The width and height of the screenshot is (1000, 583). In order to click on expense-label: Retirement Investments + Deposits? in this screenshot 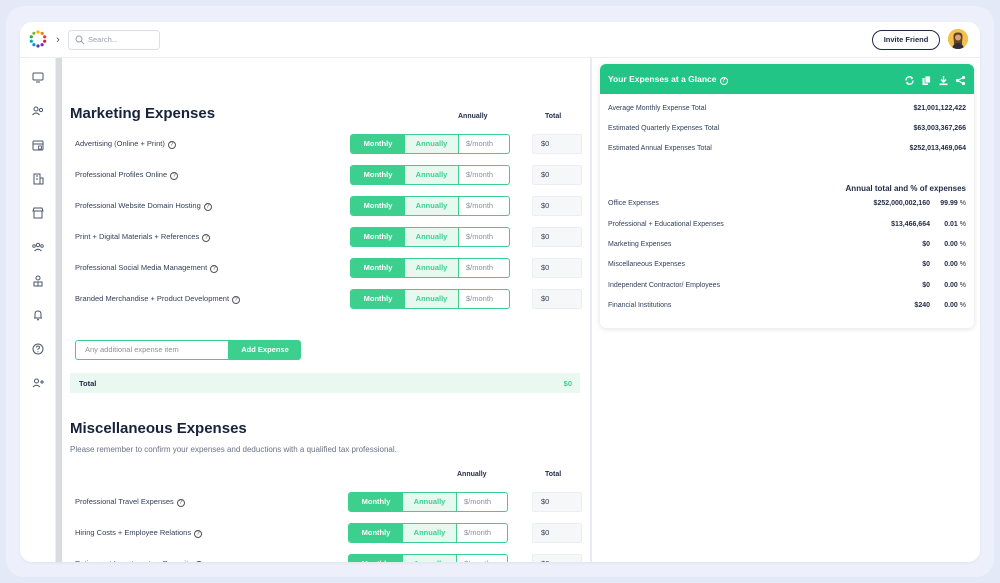, I will do `click(139, 560)`.